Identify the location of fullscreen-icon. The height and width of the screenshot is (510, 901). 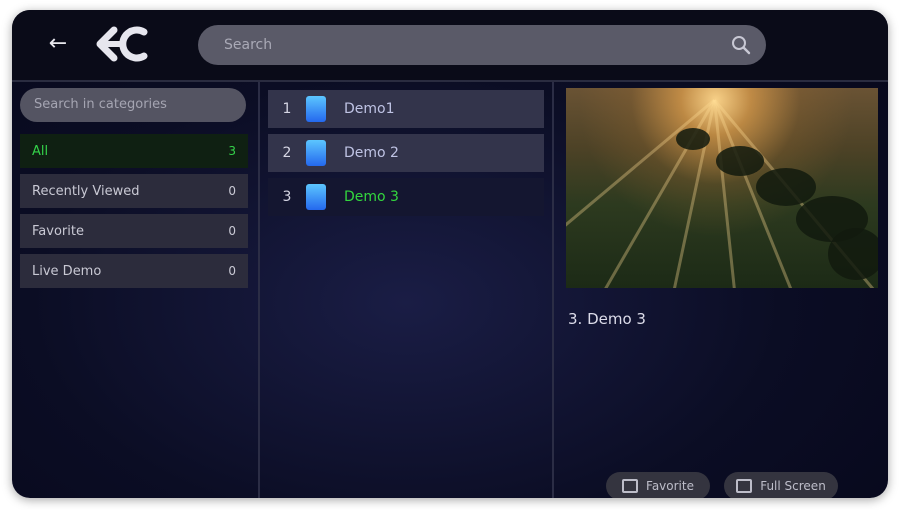
(744, 486).